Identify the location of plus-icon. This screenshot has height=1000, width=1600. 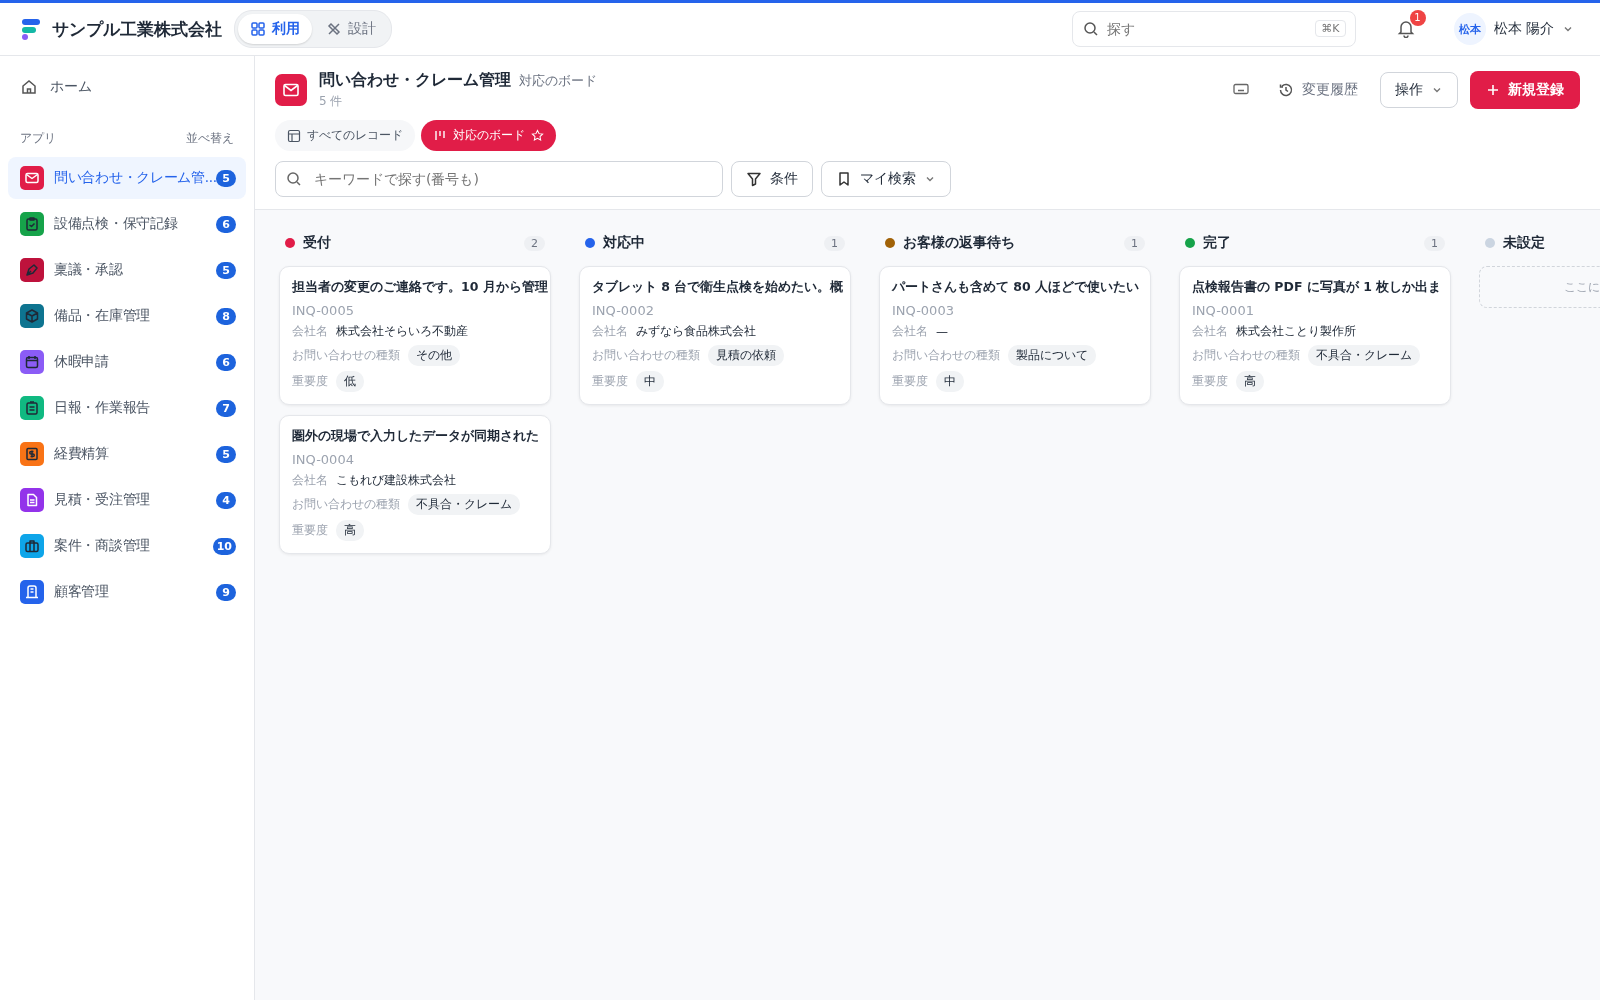
(1493, 90).